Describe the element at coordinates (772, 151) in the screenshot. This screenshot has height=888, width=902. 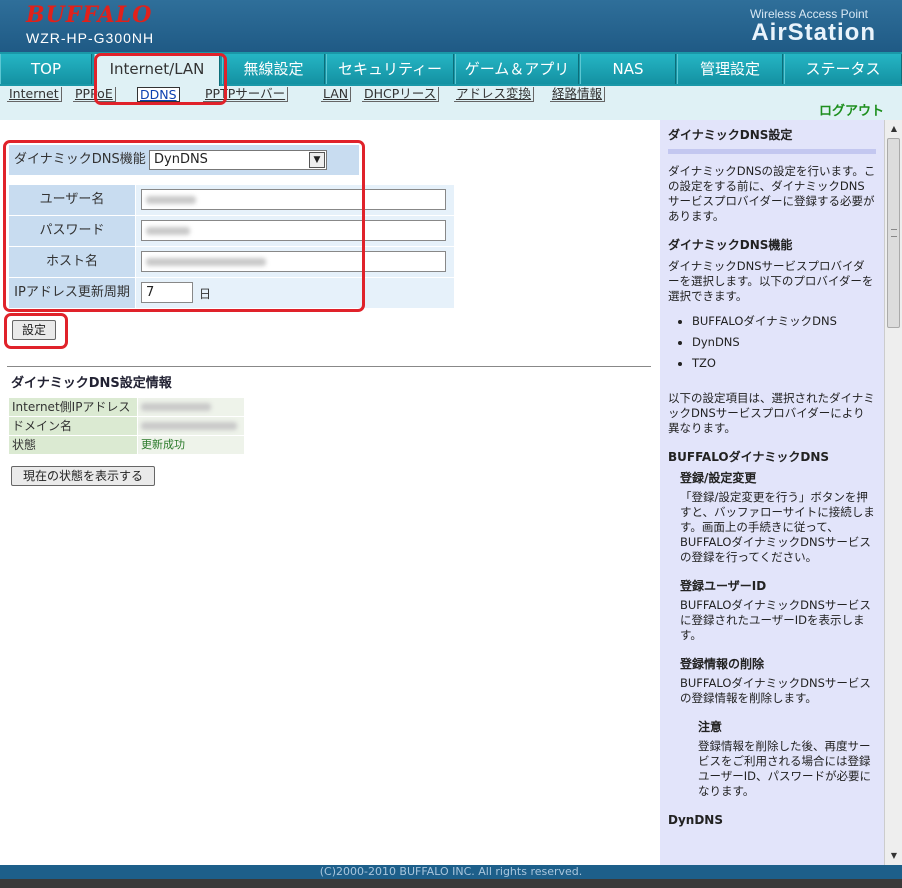
I see `help-title-bar` at that location.